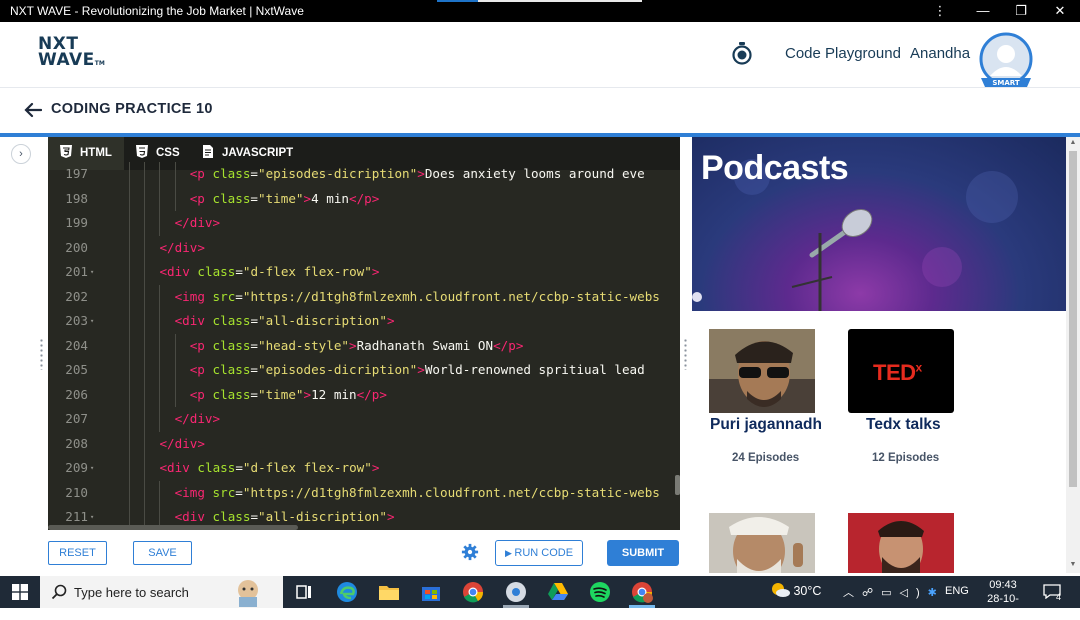 This screenshot has width=1080, height=620. I want to click on weather-sun-icon, so click(781, 590).